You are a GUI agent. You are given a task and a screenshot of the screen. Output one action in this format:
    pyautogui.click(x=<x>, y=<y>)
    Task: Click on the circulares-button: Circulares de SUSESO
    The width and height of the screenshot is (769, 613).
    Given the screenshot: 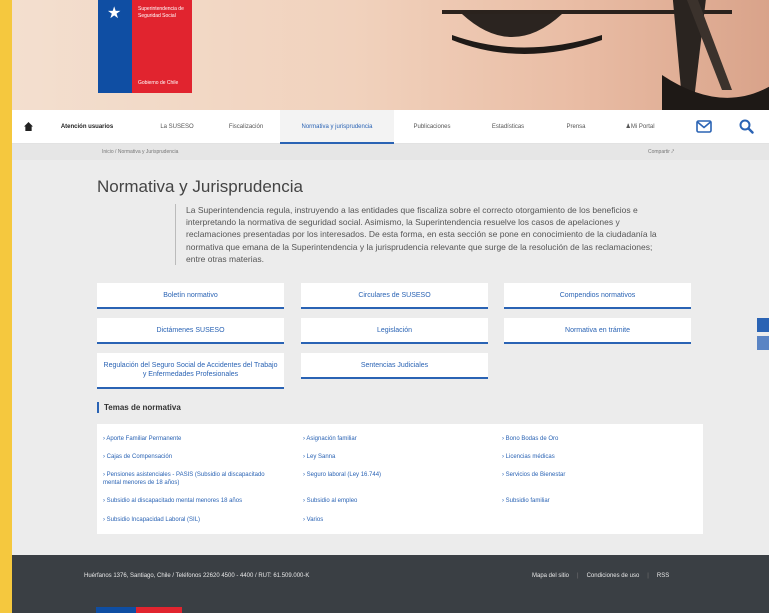 What is the action you would take?
    pyautogui.click(x=394, y=296)
    